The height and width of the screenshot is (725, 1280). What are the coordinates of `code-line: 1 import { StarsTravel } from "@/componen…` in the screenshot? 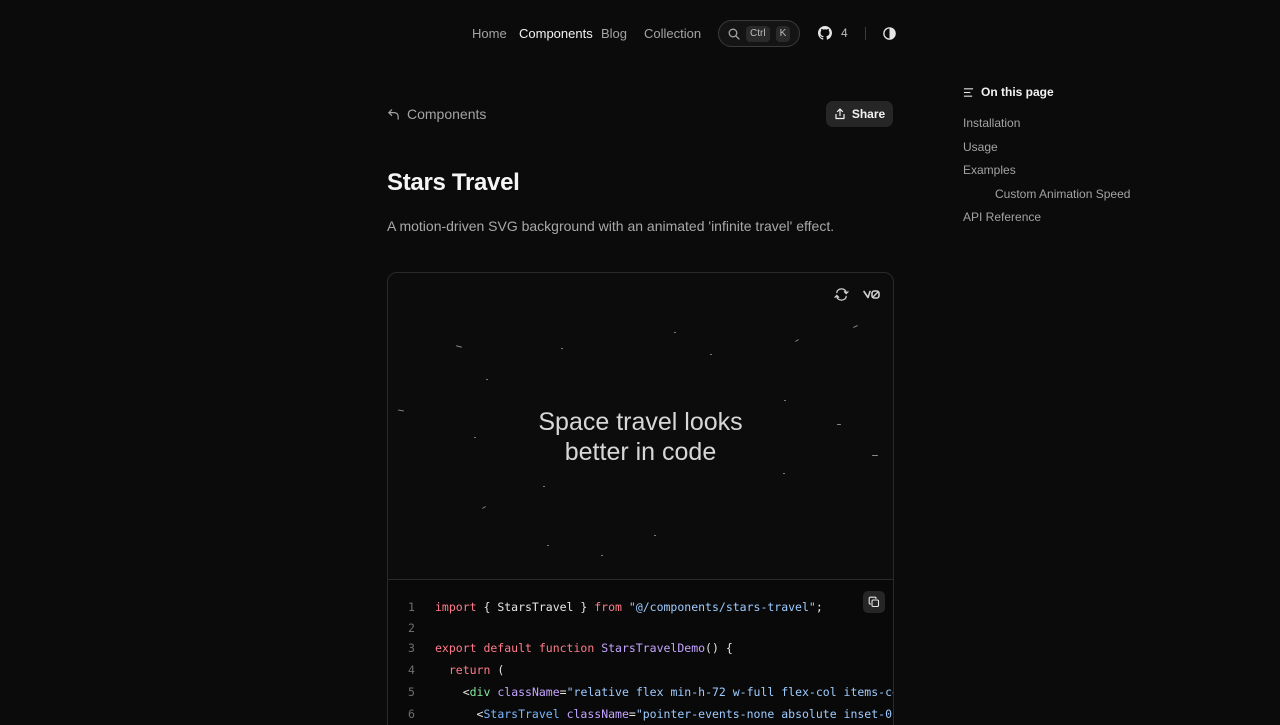 It's located at (640, 607).